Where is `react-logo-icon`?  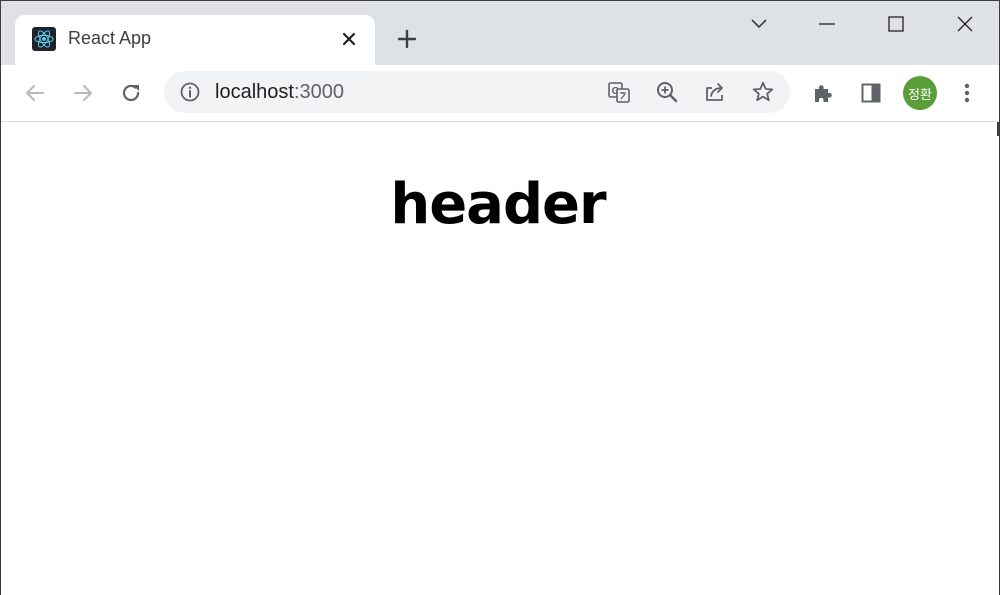 react-logo-icon is located at coordinates (44, 39).